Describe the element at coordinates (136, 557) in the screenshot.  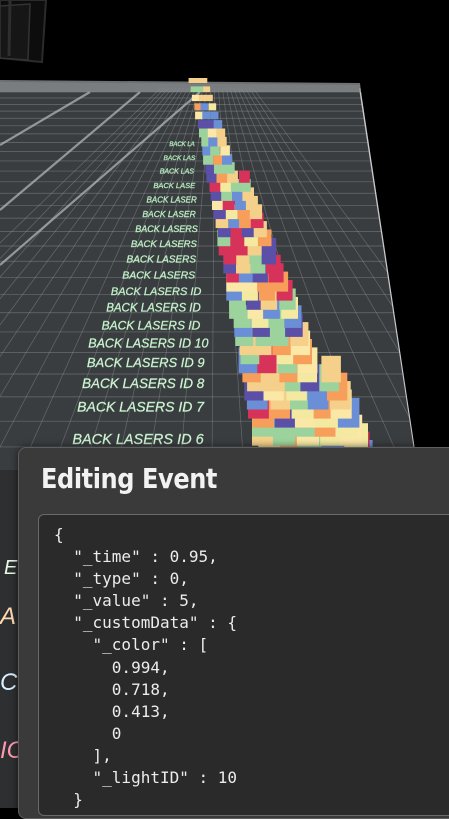
I see `code-line: "_time" : 0.95,` at that location.